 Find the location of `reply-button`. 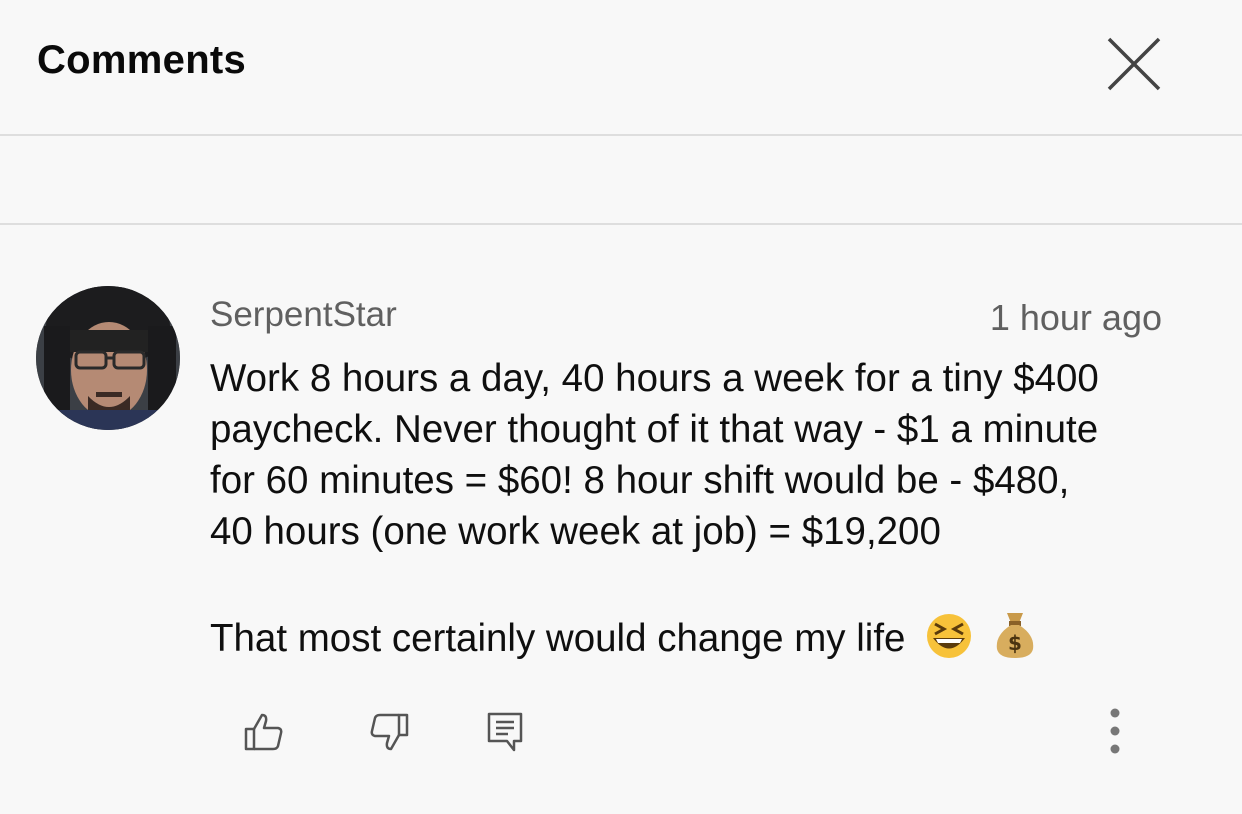

reply-button is located at coordinates (505, 732).